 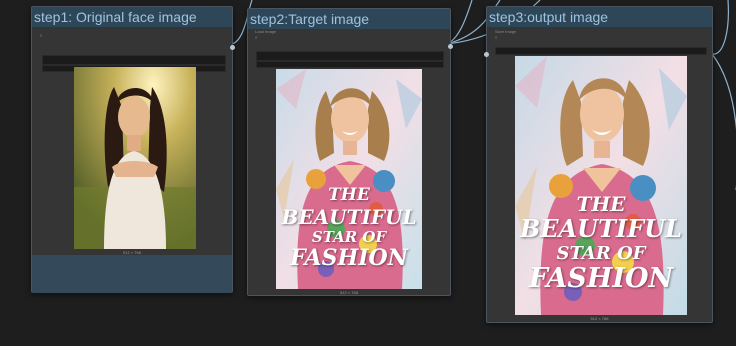 I want to click on node-footer, so click(x=132, y=274).